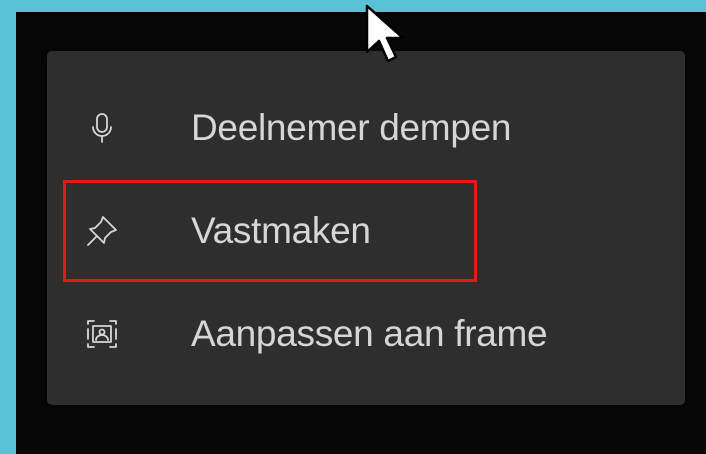  What do you see at coordinates (102, 334) in the screenshot?
I see `fit-to-frame-icon` at bounding box center [102, 334].